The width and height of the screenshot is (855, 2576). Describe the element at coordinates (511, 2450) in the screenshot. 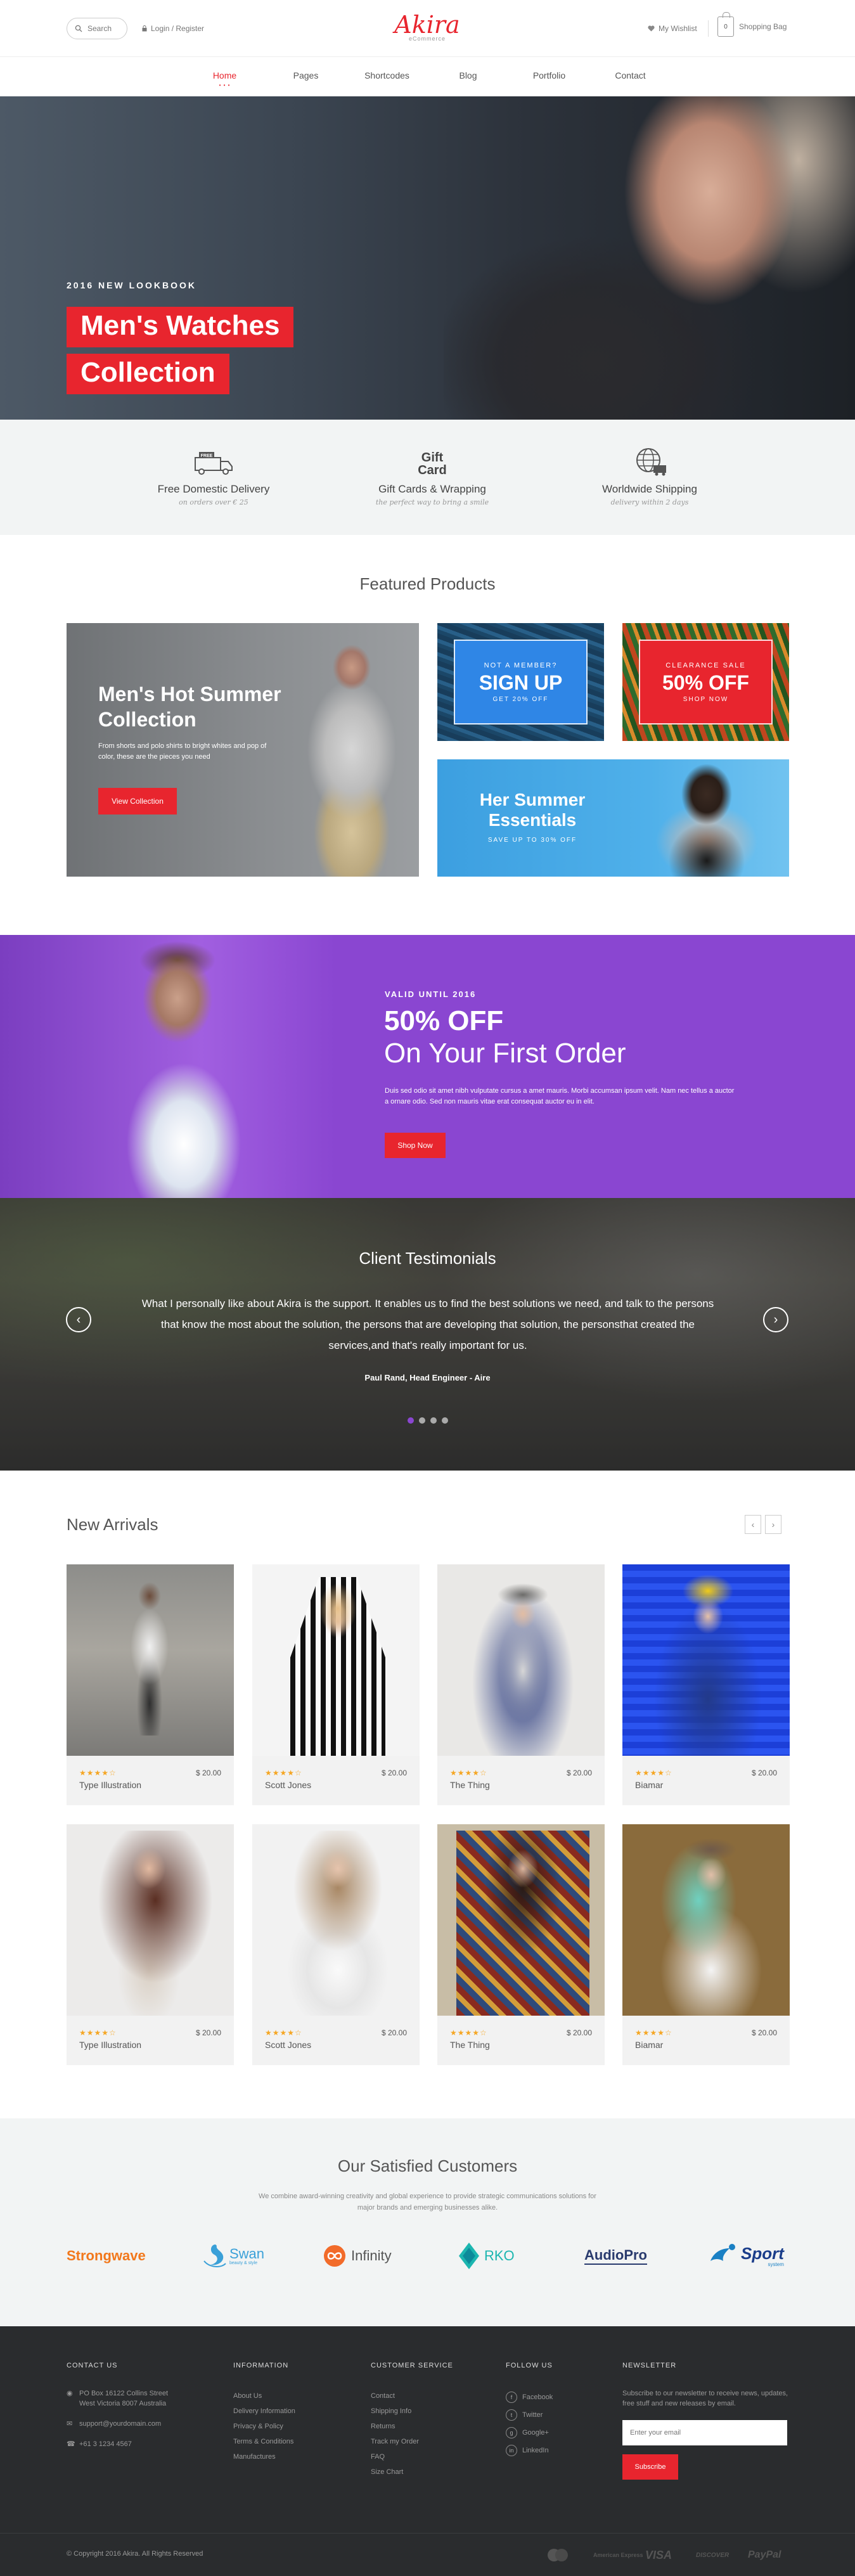

I see `linkedin-icon: in` at that location.